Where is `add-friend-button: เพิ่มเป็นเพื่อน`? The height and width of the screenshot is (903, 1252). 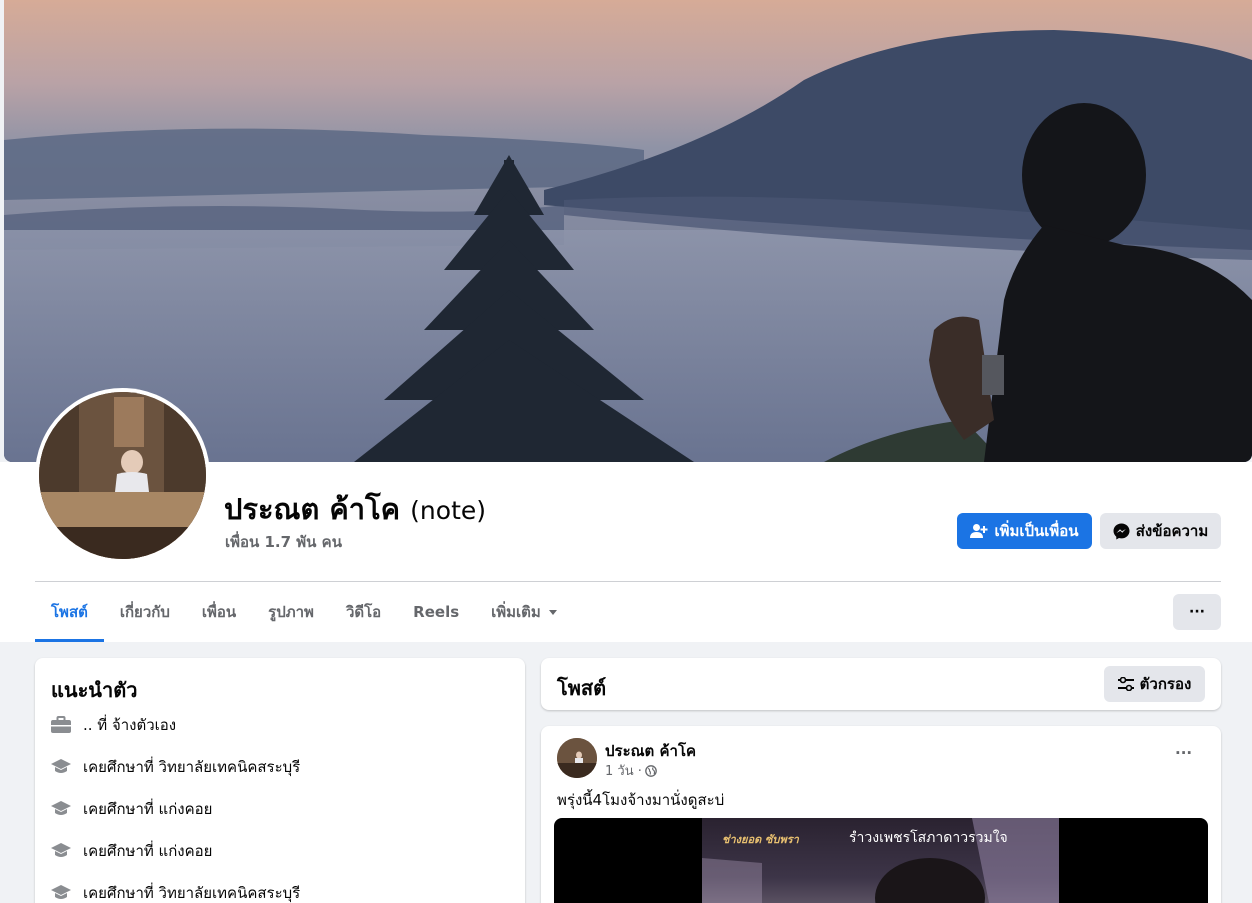 add-friend-button: เพิ่มเป็นเพื่อน is located at coordinates (1024, 531).